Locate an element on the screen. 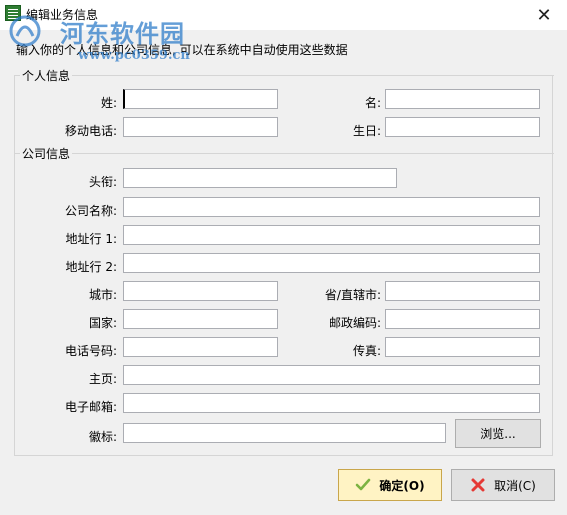  homepage-input is located at coordinates (331, 375).